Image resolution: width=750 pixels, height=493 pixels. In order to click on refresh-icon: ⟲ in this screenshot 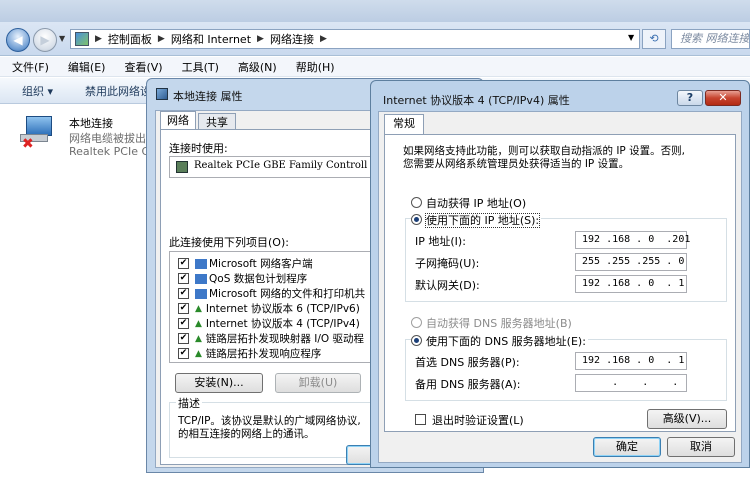, I will do `click(654, 39)`.